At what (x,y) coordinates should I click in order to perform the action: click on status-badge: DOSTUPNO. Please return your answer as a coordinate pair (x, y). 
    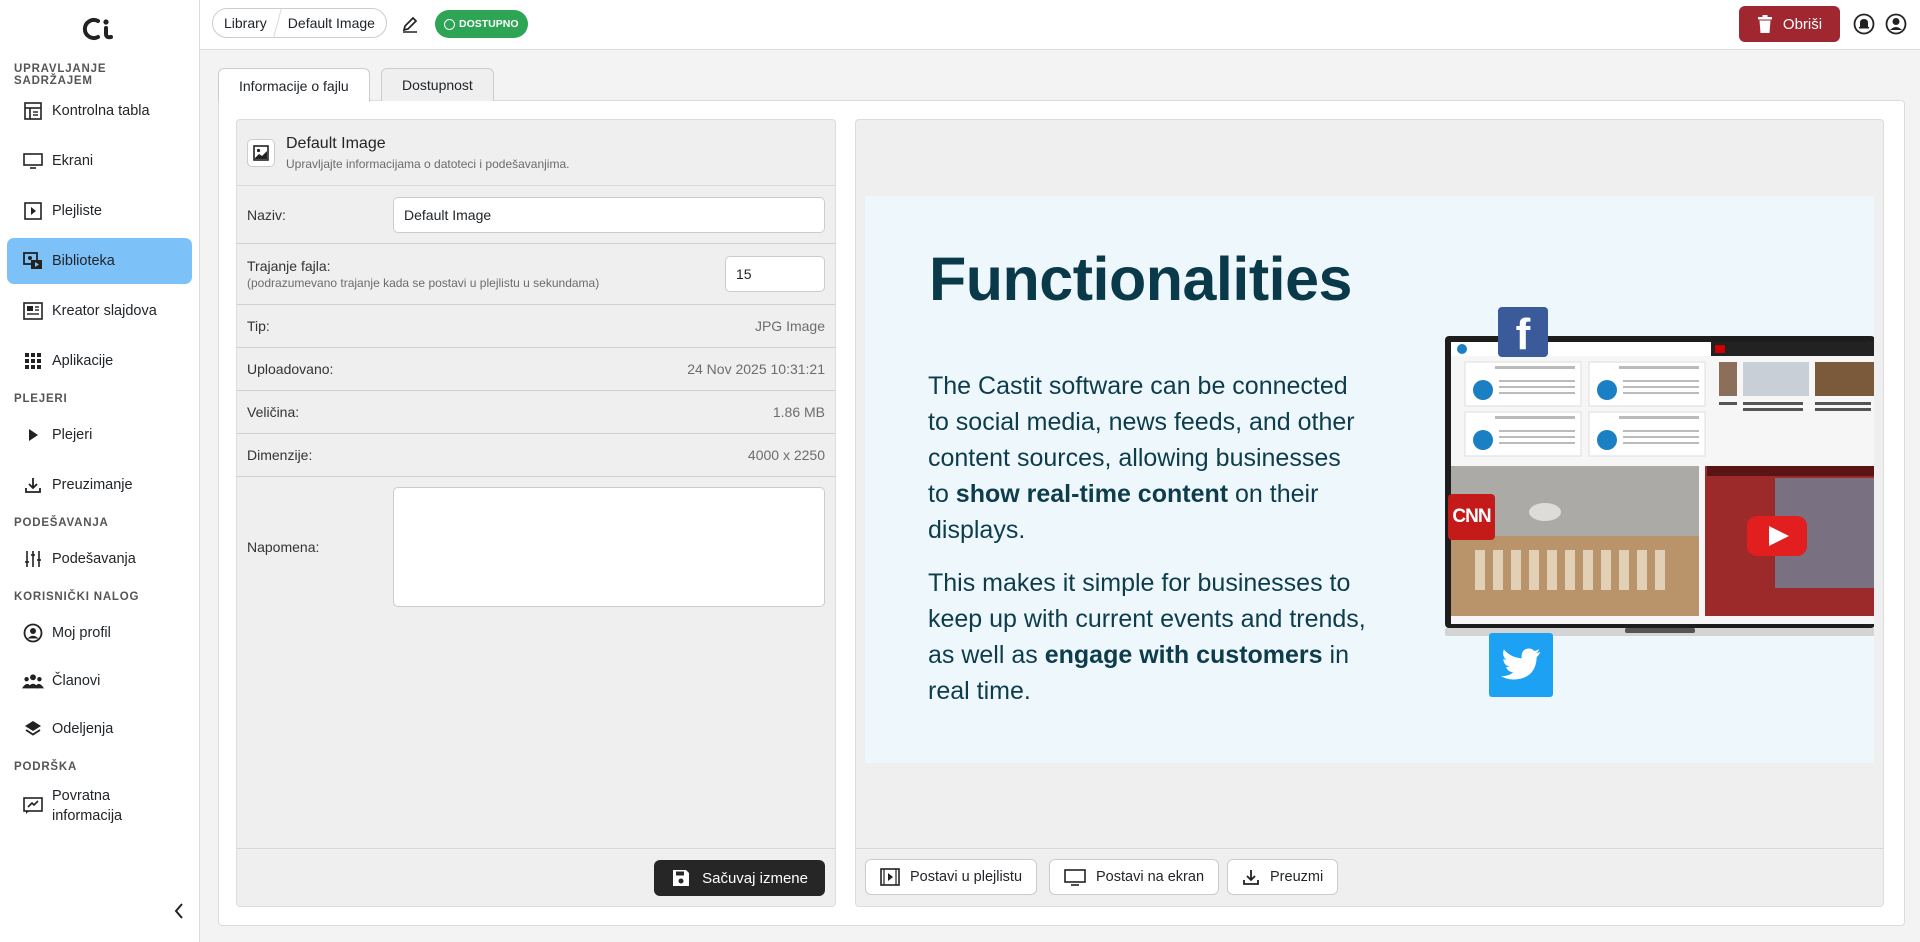
    Looking at the image, I should click on (481, 24).